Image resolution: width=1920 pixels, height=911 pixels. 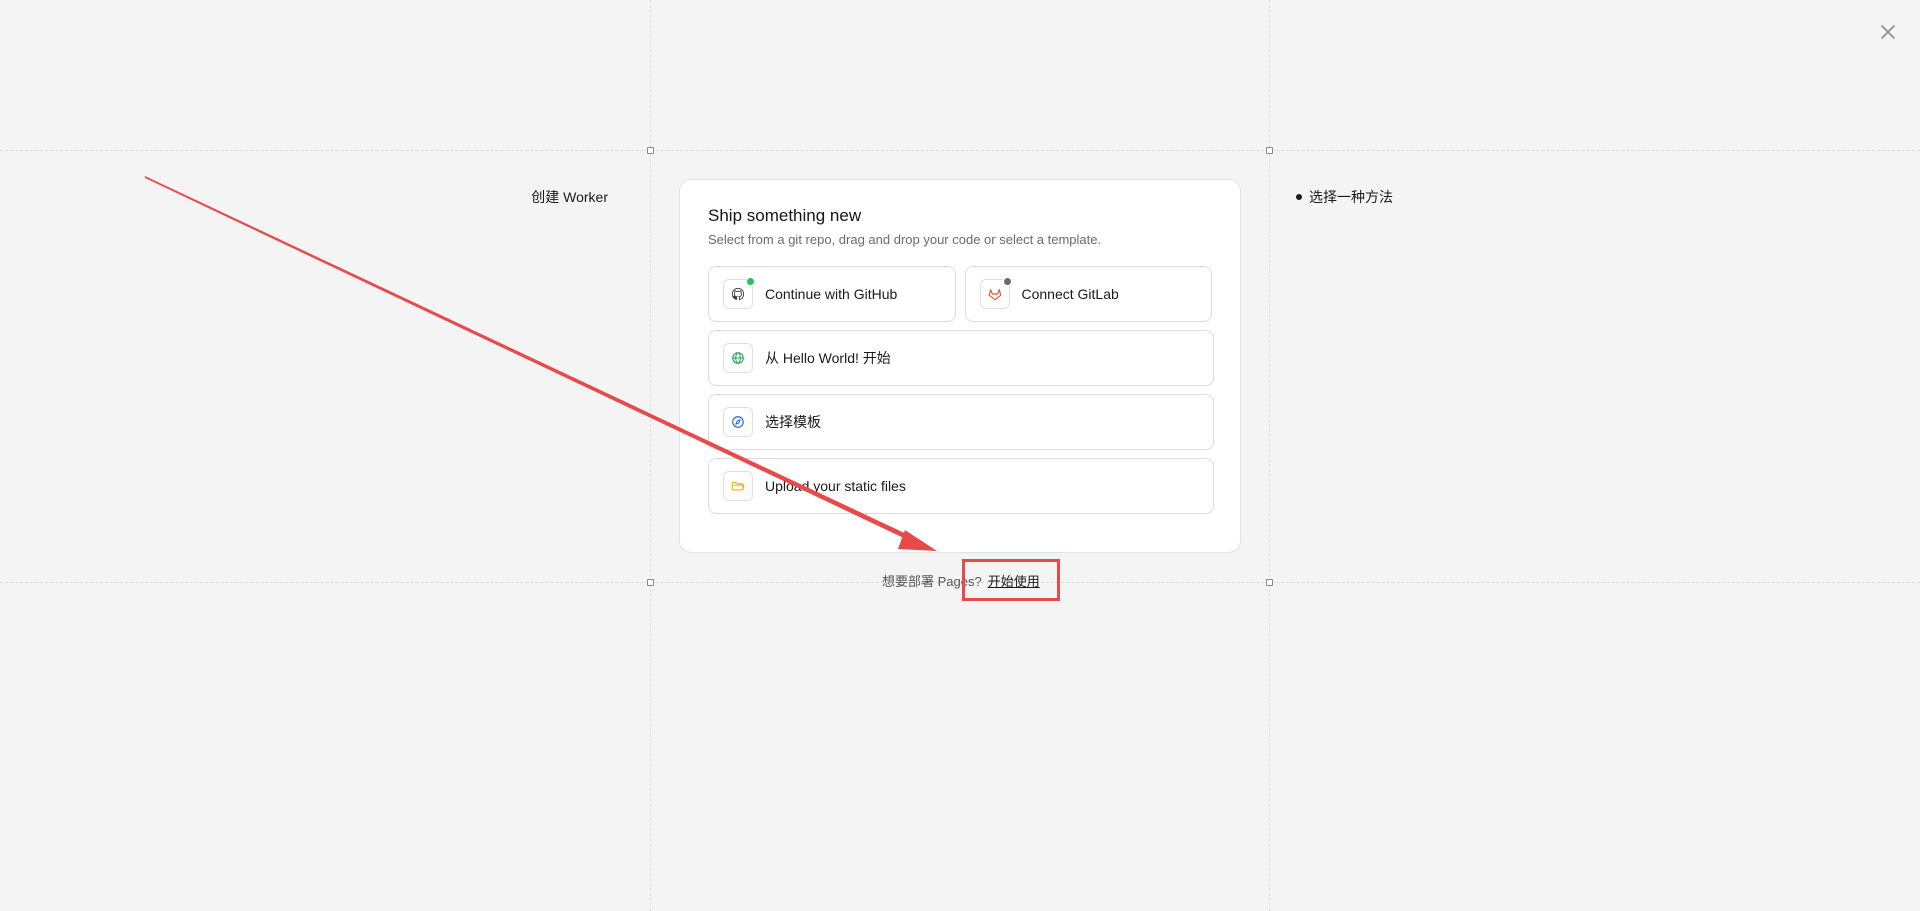 I want to click on github-icon, so click(x=739, y=293).